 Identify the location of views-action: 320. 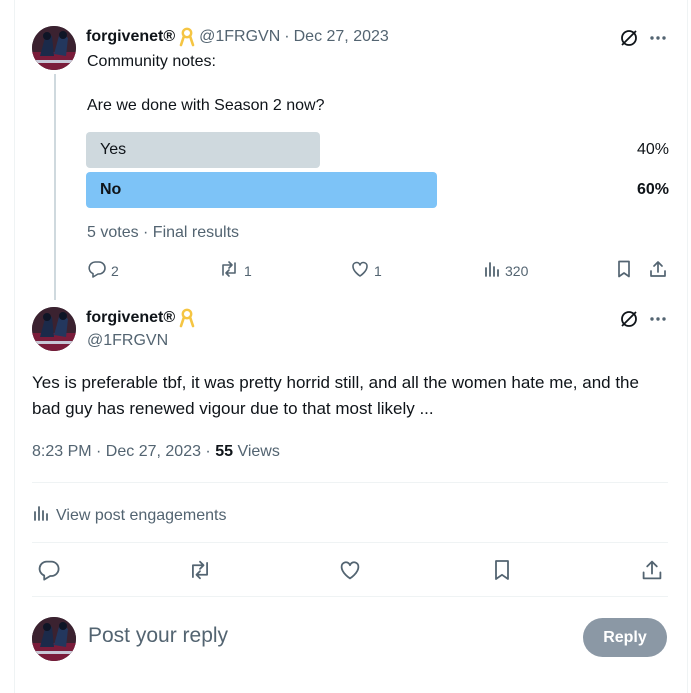
(505, 270).